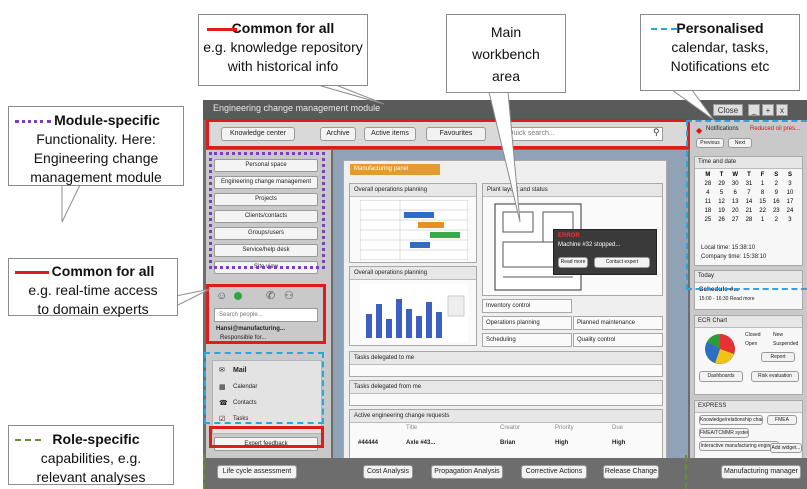 The height and width of the screenshot is (489, 807). Describe the element at coordinates (28, 440) in the screenshot. I see `green-line-marker` at that location.